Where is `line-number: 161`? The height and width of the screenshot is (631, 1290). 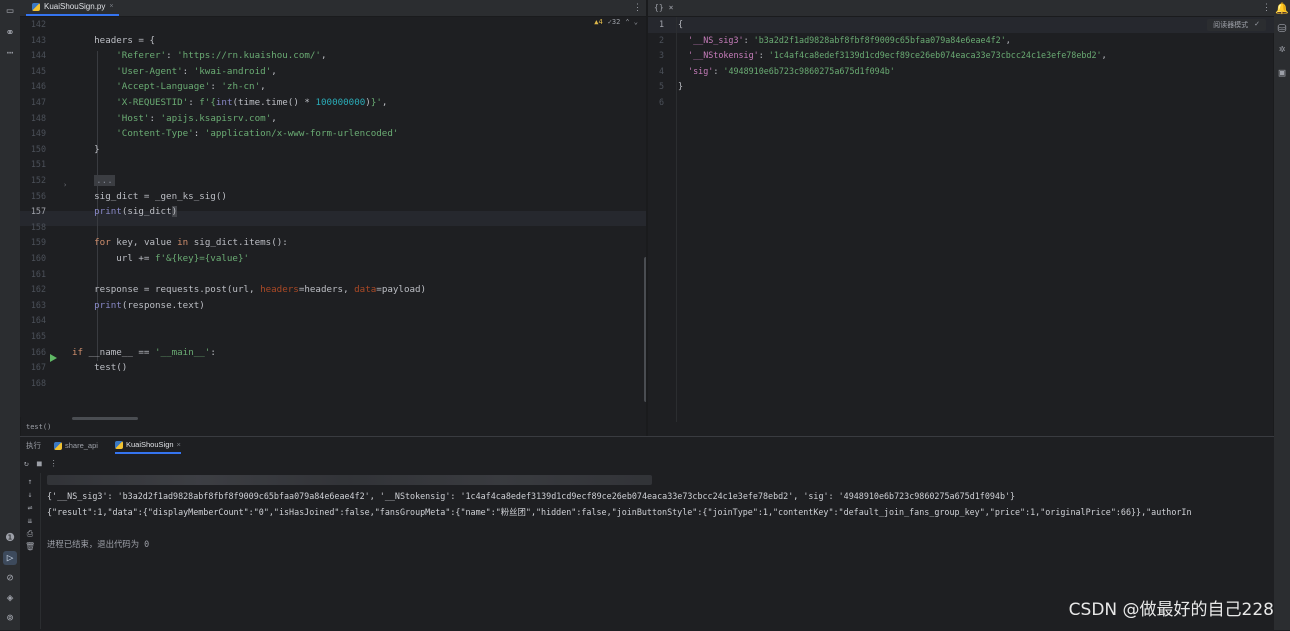
line-number: 161 is located at coordinates (33, 275).